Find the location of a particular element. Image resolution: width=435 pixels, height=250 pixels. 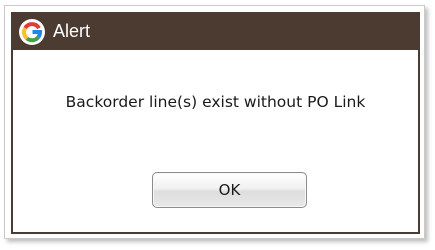

ok-button: OK is located at coordinates (229, 190).